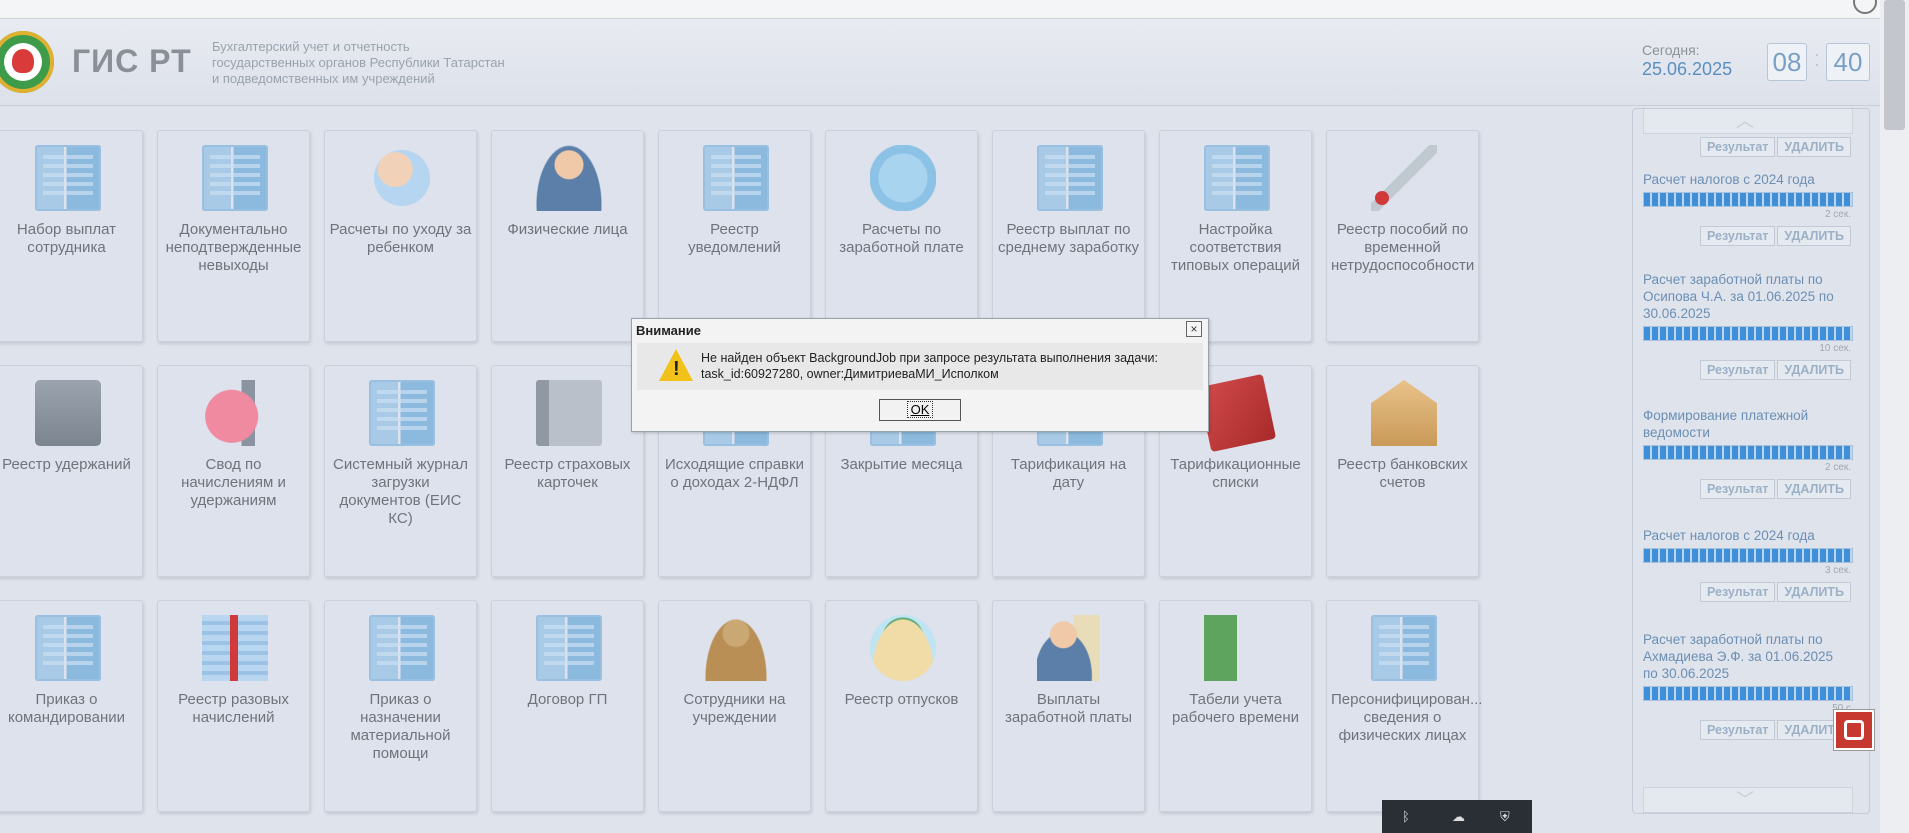 The width and height of the screenshot is (1909, 833). What do you see at coordinates (233, 247) in the screenshot?
I see `module-tile-label: Документально неподтвержденные невыходы` at bounding box center [233, 247].